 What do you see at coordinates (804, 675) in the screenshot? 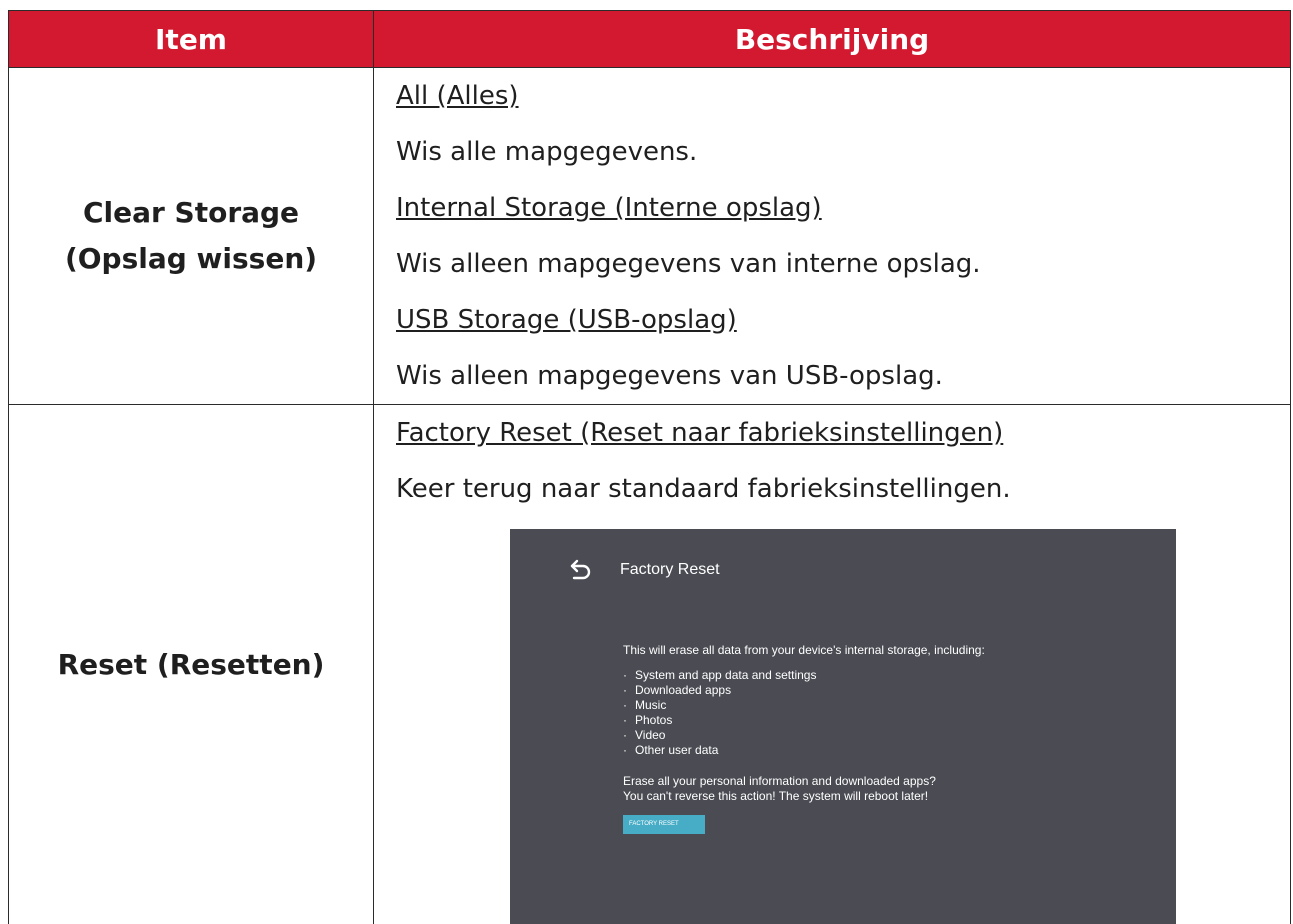
I see `list-item: System and app data and settings` at bounding box center [804, 675].